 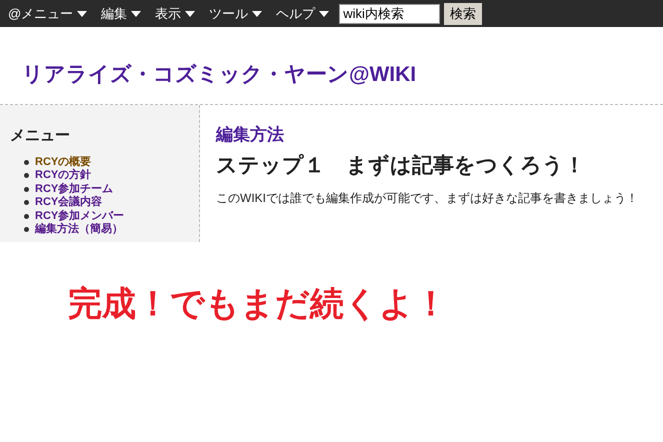 What do you see at coordinates (427, 198) in the screenshot?
I see `body-text: このWIKIでは誰でも編集作成が可能です、まずは好きな記事を書きましょう！` at bounding box center [427, 198].